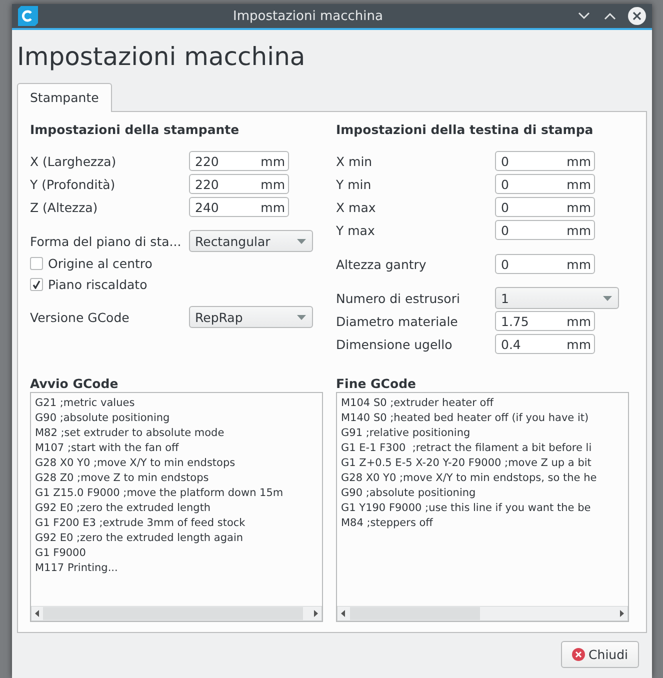 The height and width of the screenshot is (678, 663). I want to click on checkbox-label: Piano riscaldato, so click(98, 284).